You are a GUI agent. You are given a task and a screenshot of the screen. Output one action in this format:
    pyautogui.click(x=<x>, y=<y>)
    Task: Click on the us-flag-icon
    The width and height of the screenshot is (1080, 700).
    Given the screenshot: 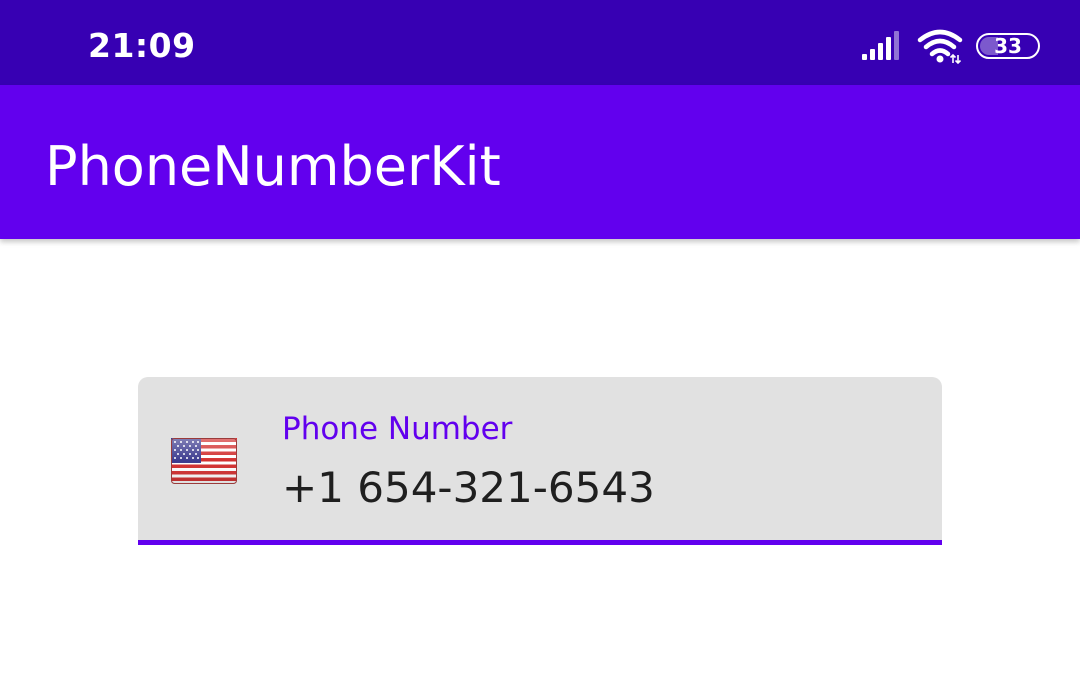 What is the action you would take?
    pyautogui.click(x=204, y=461)
    